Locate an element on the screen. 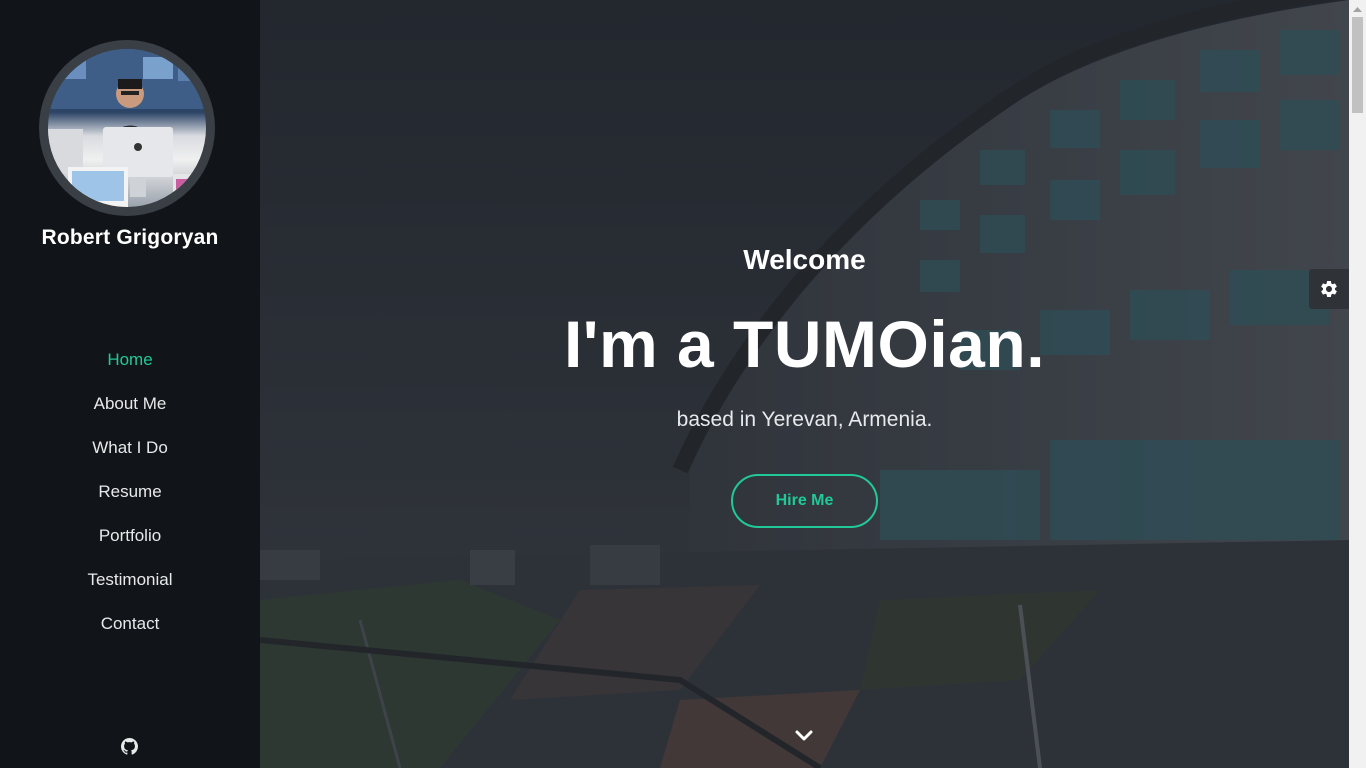 Image resolution: width=1366 pixels, height=768 pixels. chevron-down-icon is located at coordinates (804, 736).